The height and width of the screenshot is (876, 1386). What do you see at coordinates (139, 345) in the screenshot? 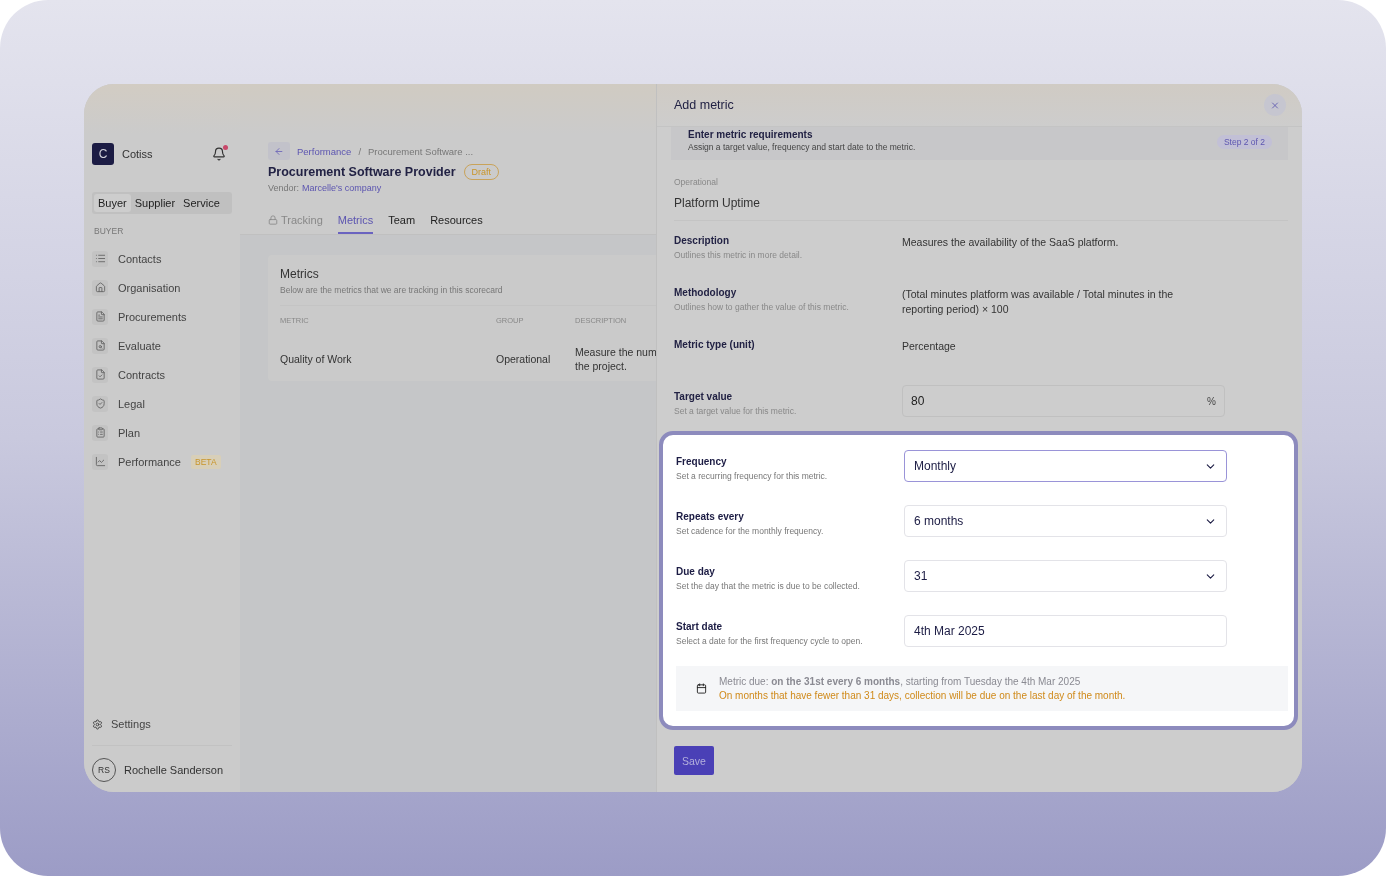
I see `nav-label: Evaluate` at bounding box center [139, 345].